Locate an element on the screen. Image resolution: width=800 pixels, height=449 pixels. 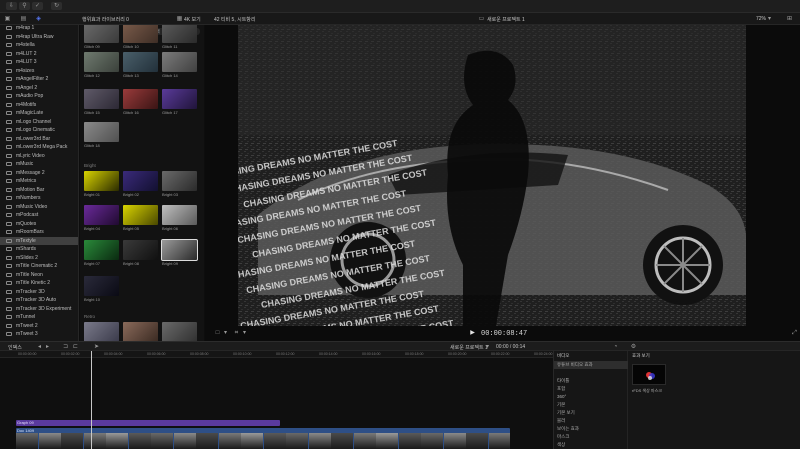
timeline: Graph 09 Doc 1409 is located at coordinates (276, 403).